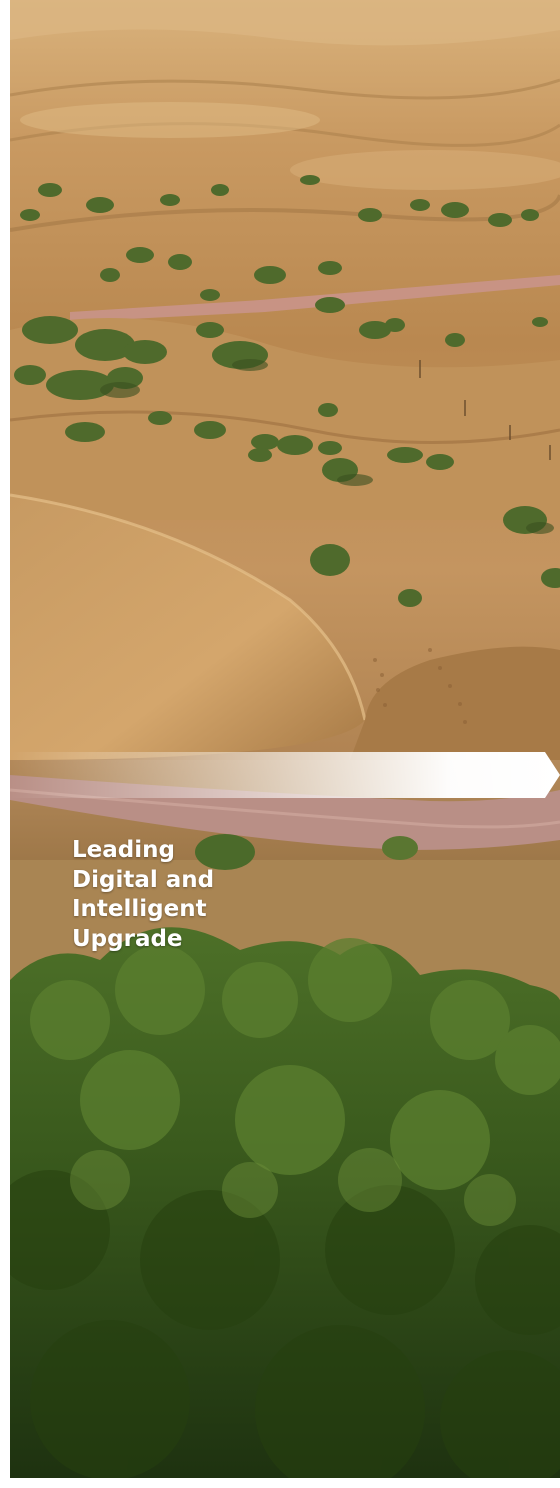 This screenshot has width=560, height=1488. I want to click on headline-line-4: Upgrade, so click(127, 938).